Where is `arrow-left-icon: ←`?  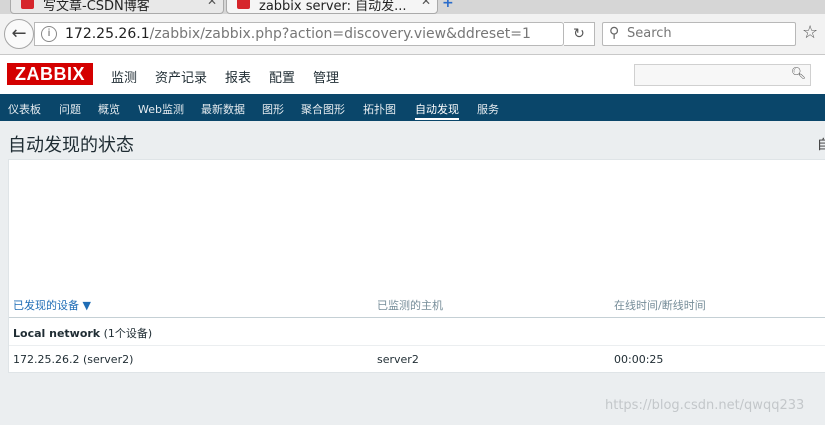
arrow-left-icon: ← is located at coordinates (19, 33).